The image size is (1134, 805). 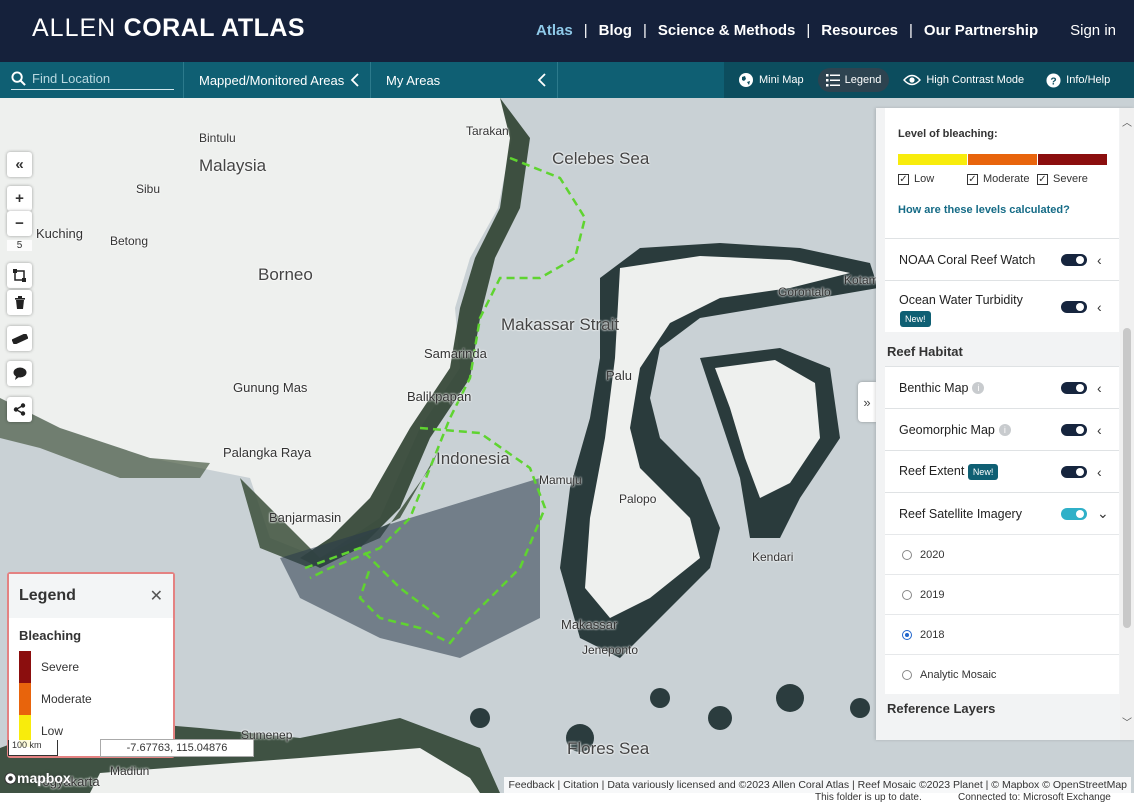 I want to click on checkbox-low: ✓ Low, so click(x=916, y=179).